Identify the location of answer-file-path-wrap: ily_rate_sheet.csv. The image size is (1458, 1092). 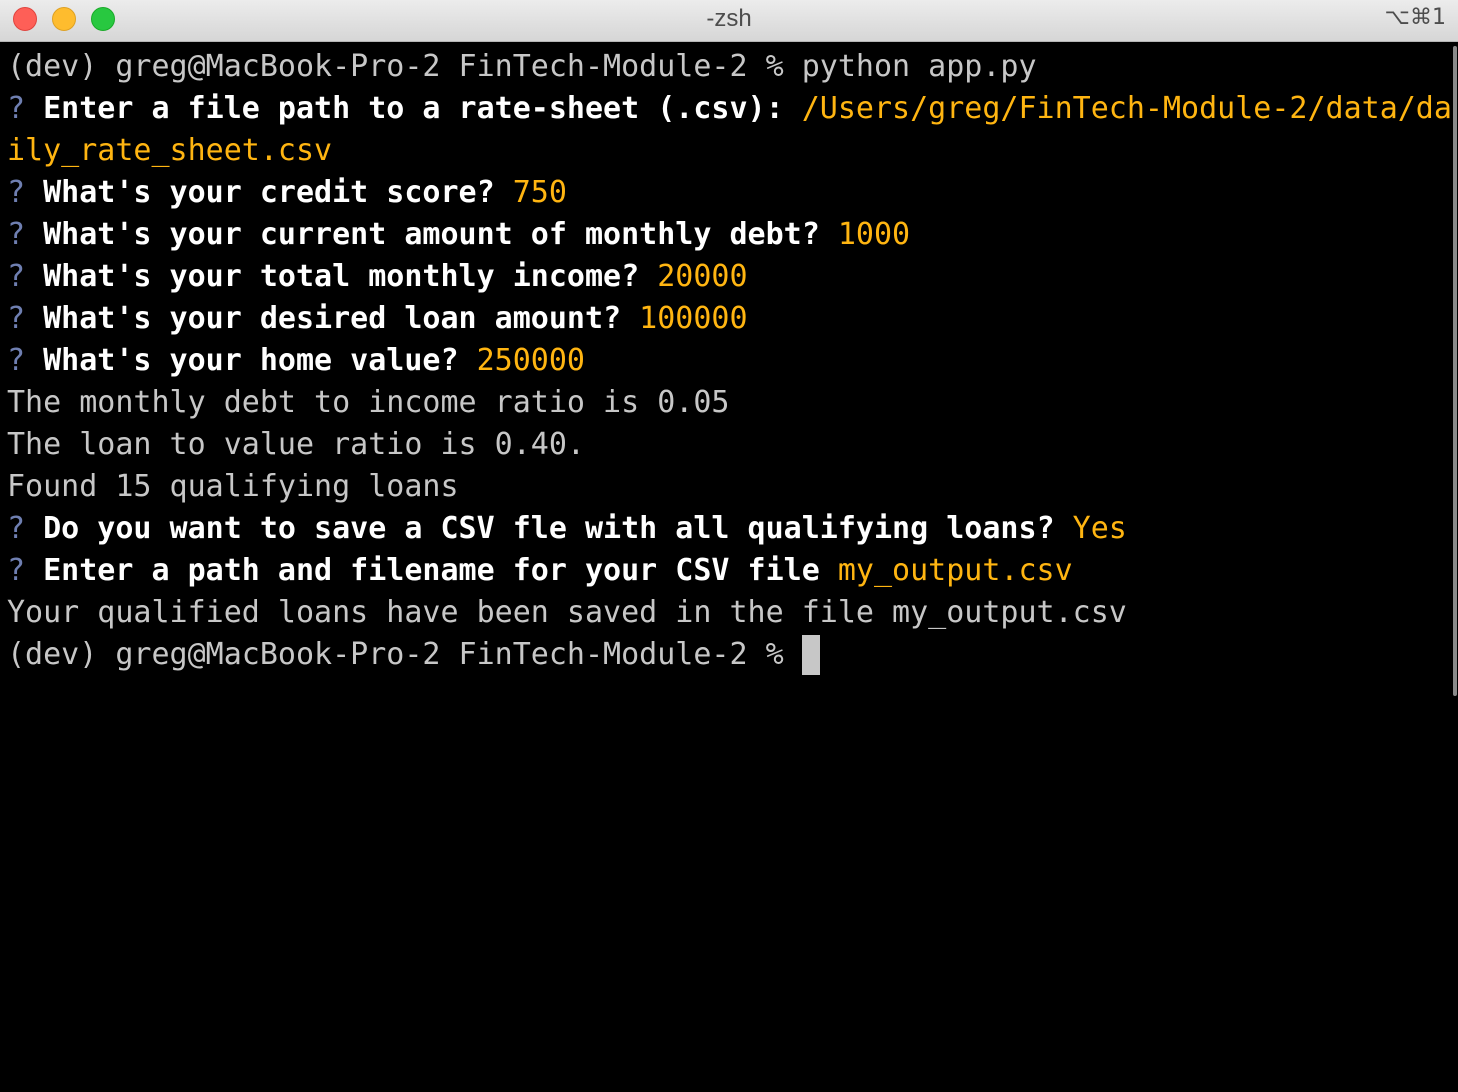
(170, 150).